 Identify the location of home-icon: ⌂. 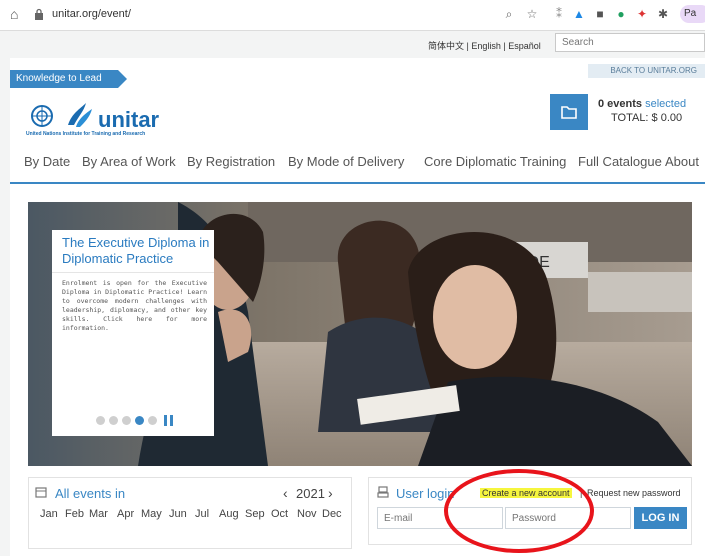
(14, 14).